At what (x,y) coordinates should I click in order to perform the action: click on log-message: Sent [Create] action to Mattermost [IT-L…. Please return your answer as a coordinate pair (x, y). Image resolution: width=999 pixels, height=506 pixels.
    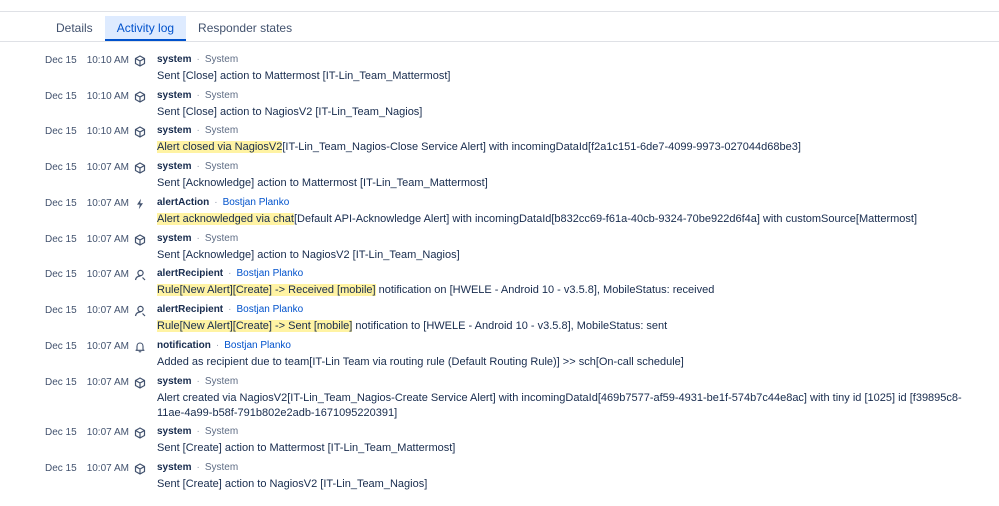
    Looking at the image, I should click on (572, 448).